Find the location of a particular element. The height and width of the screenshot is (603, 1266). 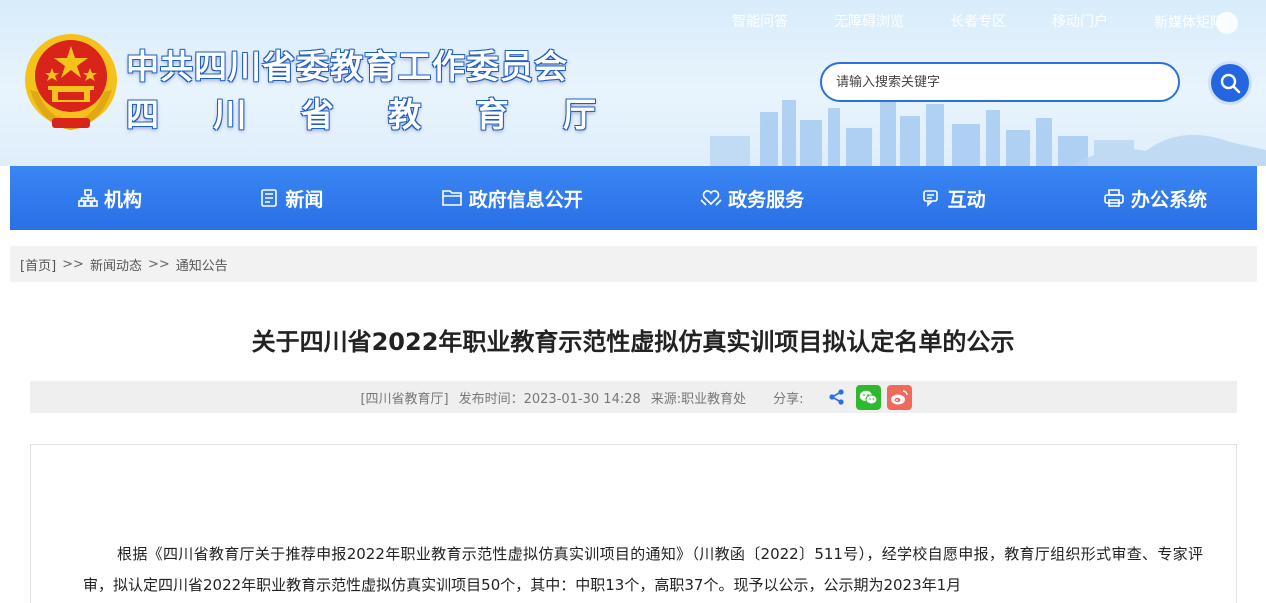

search-box is located at coordinates (1000, 82).